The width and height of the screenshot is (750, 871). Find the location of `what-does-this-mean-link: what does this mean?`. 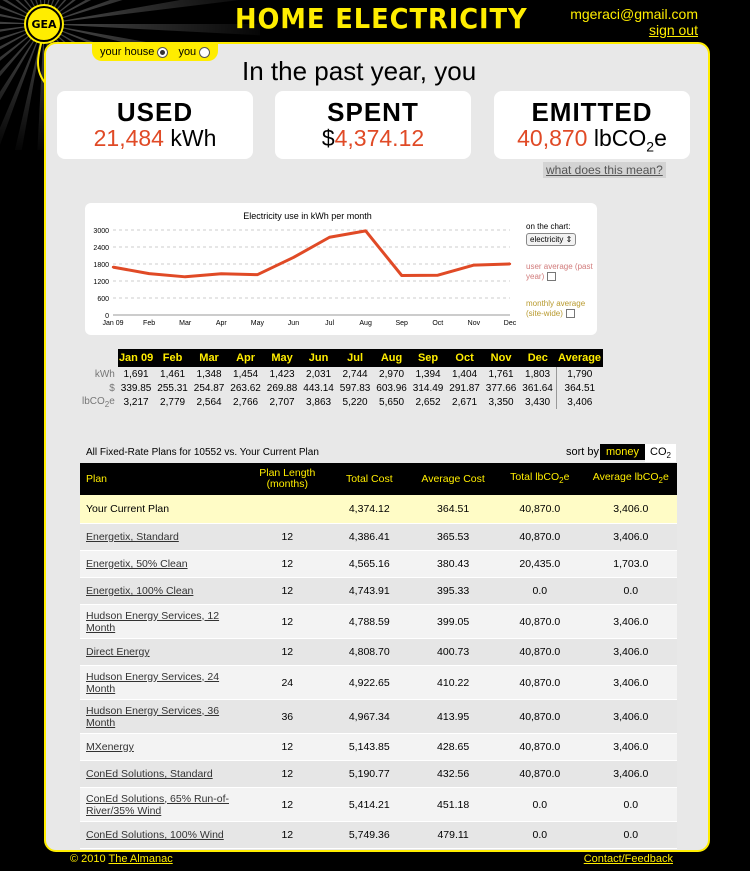

what-does-this-mean-link: what does this mean? is located at coordinates (604, 170).